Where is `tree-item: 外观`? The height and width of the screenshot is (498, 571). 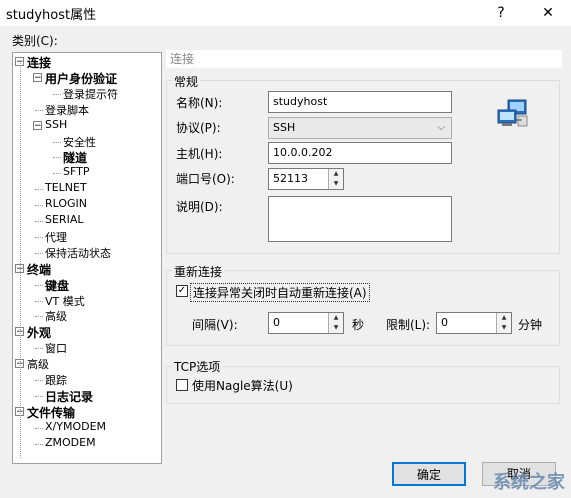
tree-item: 外观 is located at coordinates (39, 332).